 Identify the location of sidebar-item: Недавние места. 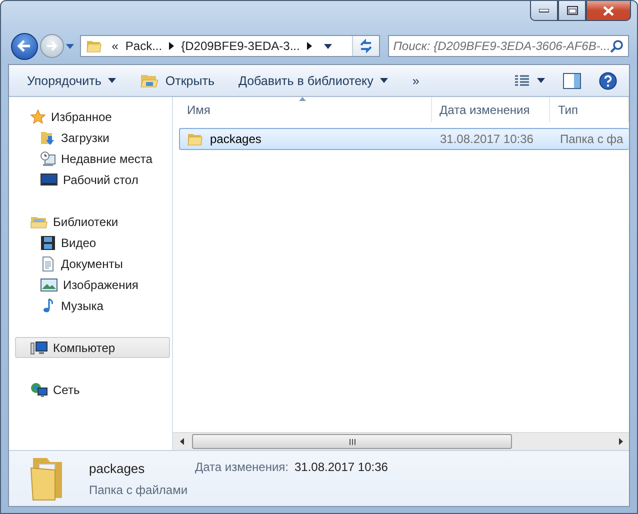
(92, 158).